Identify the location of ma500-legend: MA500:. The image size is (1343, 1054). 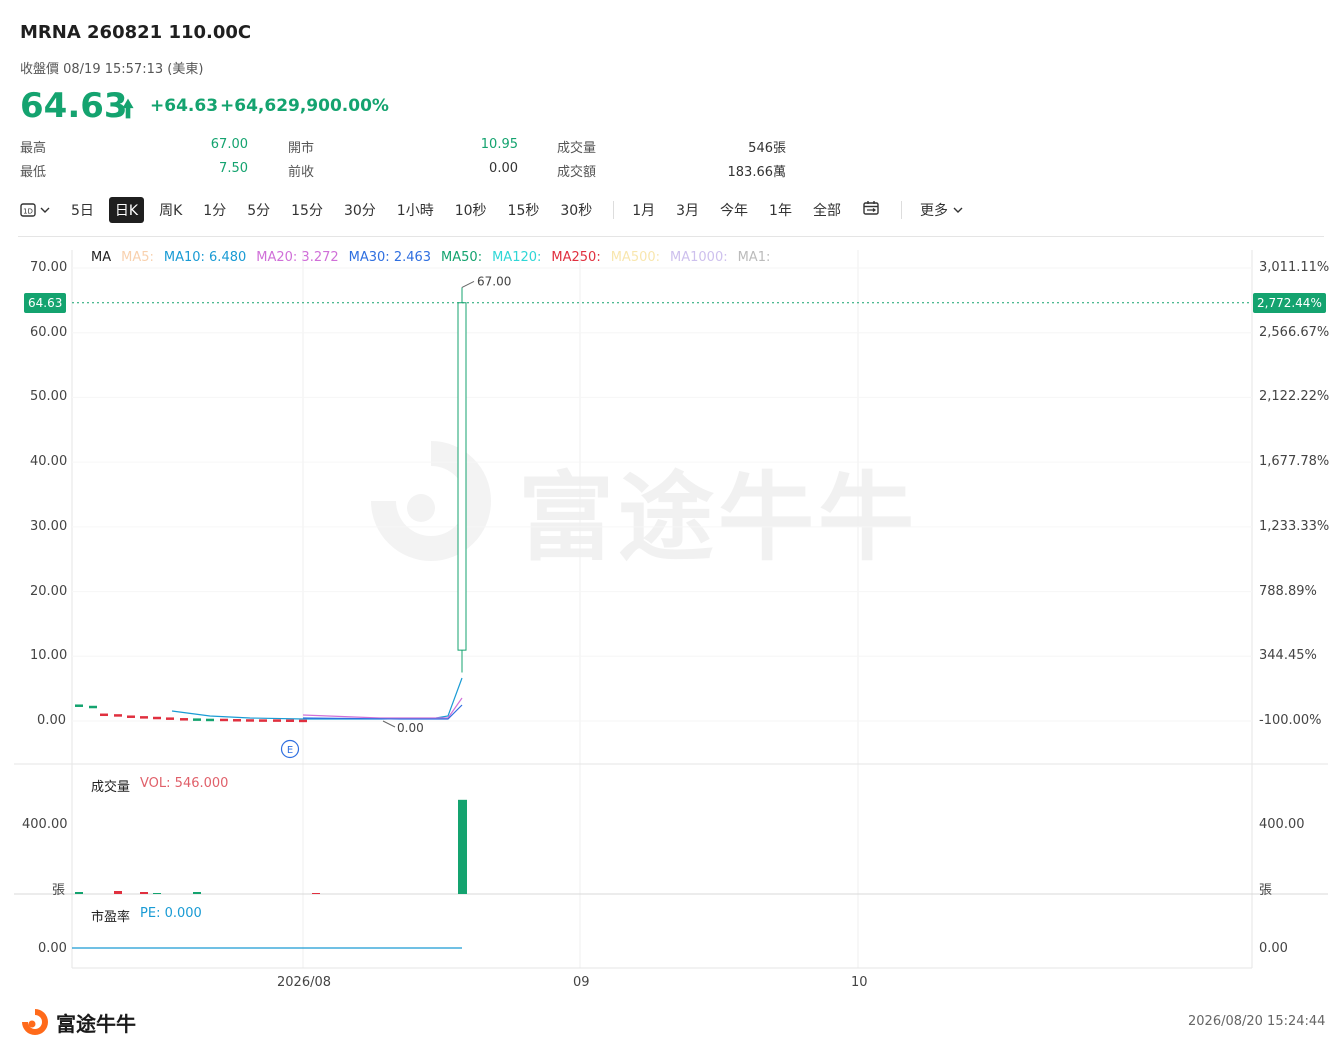
(635, 257).